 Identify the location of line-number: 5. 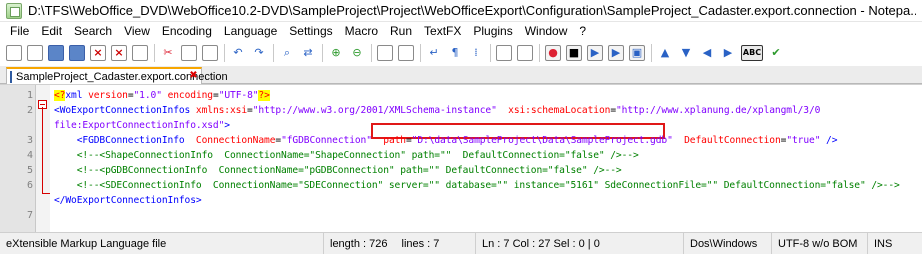
(29, 170).